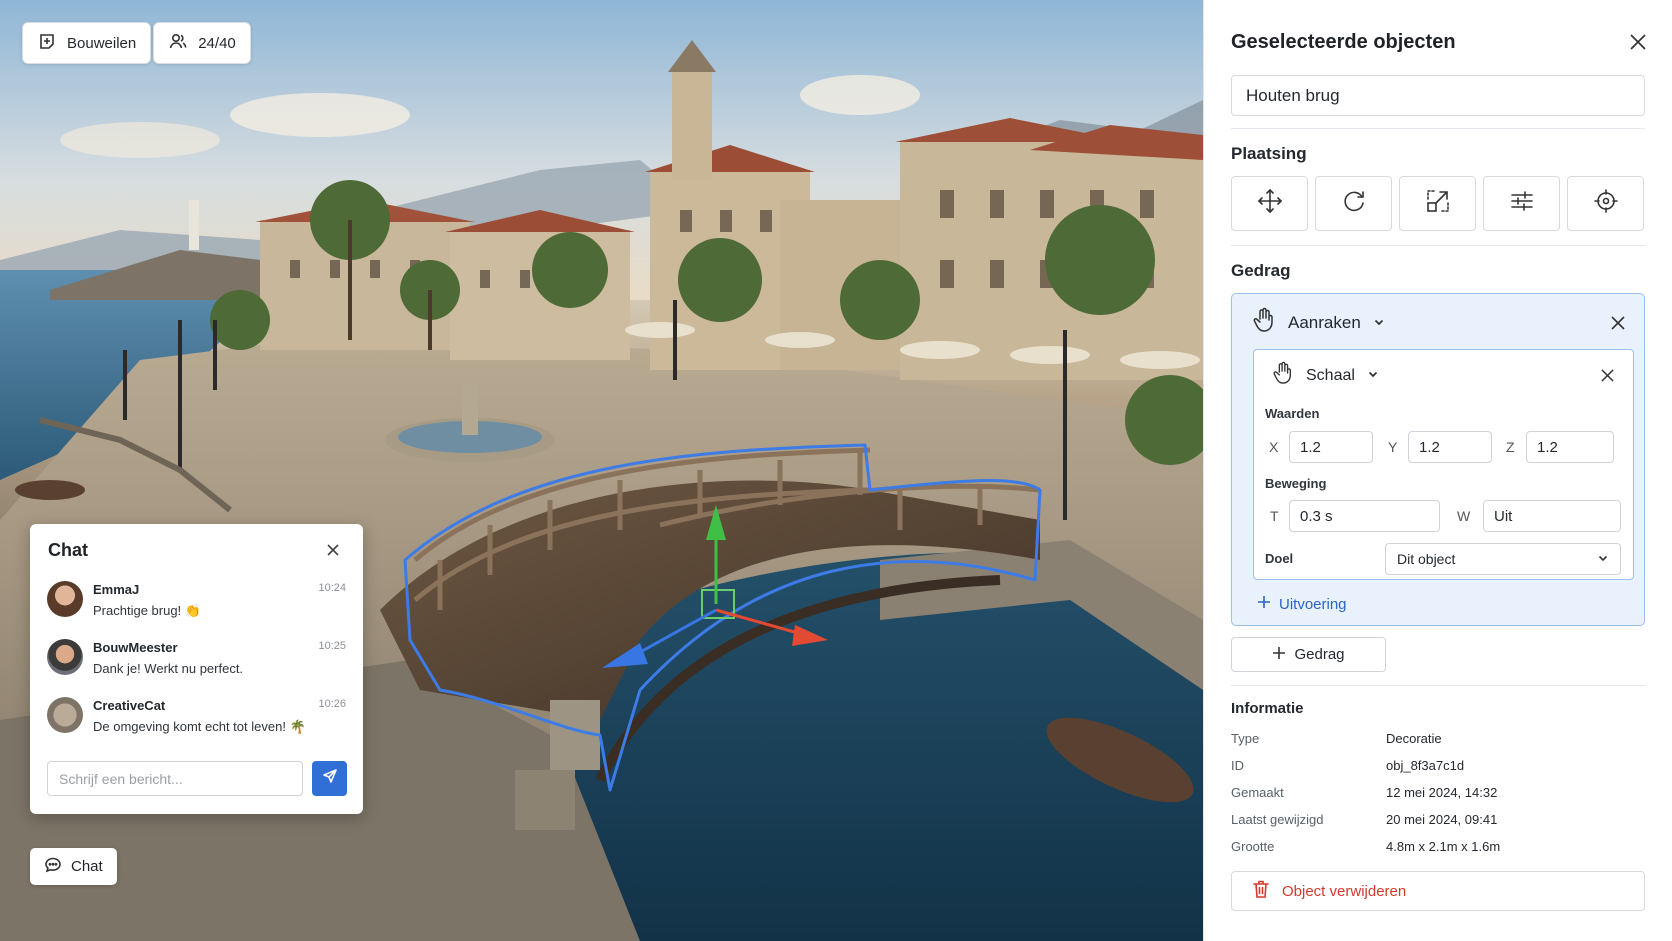 The image size is (1672, 941). Describe the element at coordinates (1318, 322) in the screenshot. I see `trigger-dropdown: Aanraken` at that location.